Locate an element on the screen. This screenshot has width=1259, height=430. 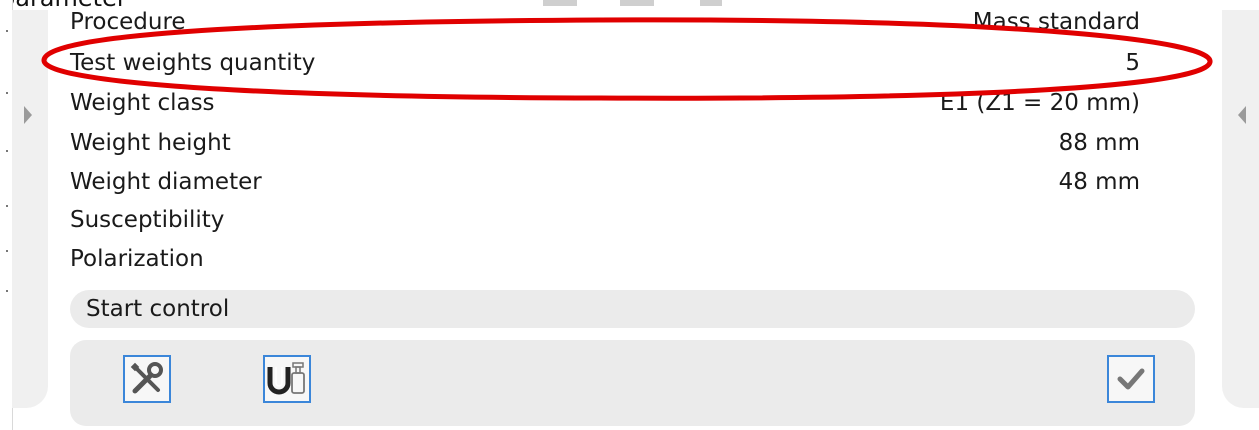
param-label: Weight diameter is located at coordinates (166, 182).